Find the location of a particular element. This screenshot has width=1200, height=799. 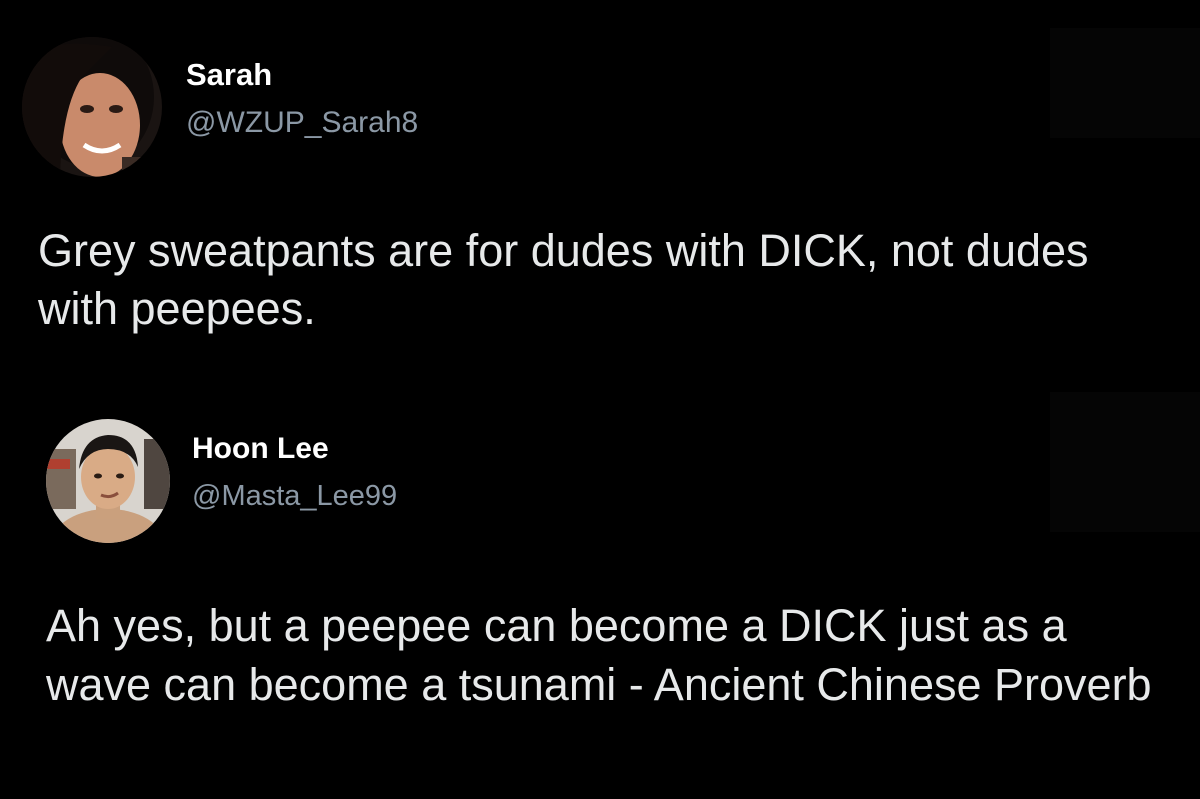

user-handle: @WZUP_Sarah8 is located at coordinates (302, 123).